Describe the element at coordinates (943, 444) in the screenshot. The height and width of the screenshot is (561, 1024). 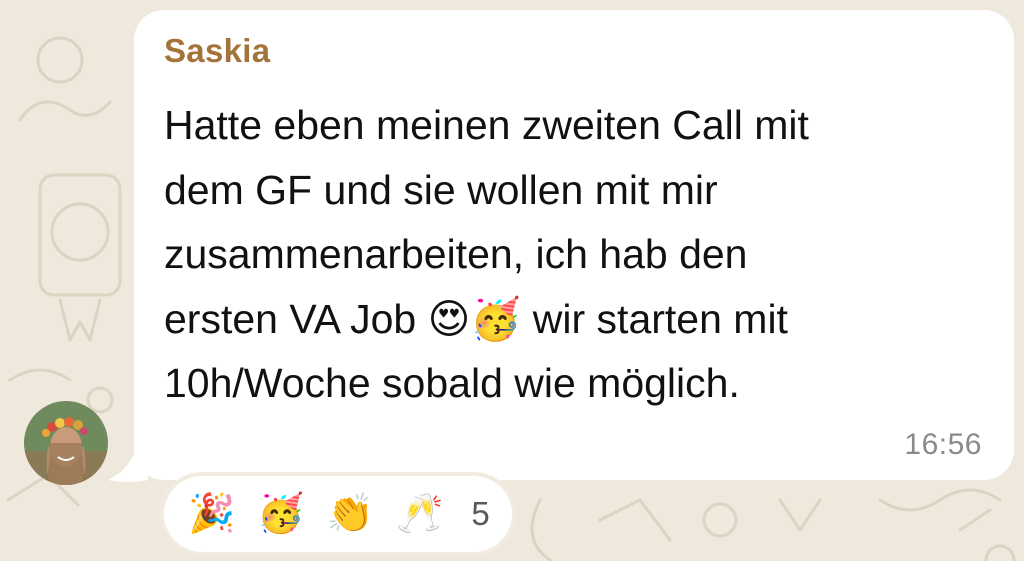
I see `message-timestamp: 16:56` at that location.